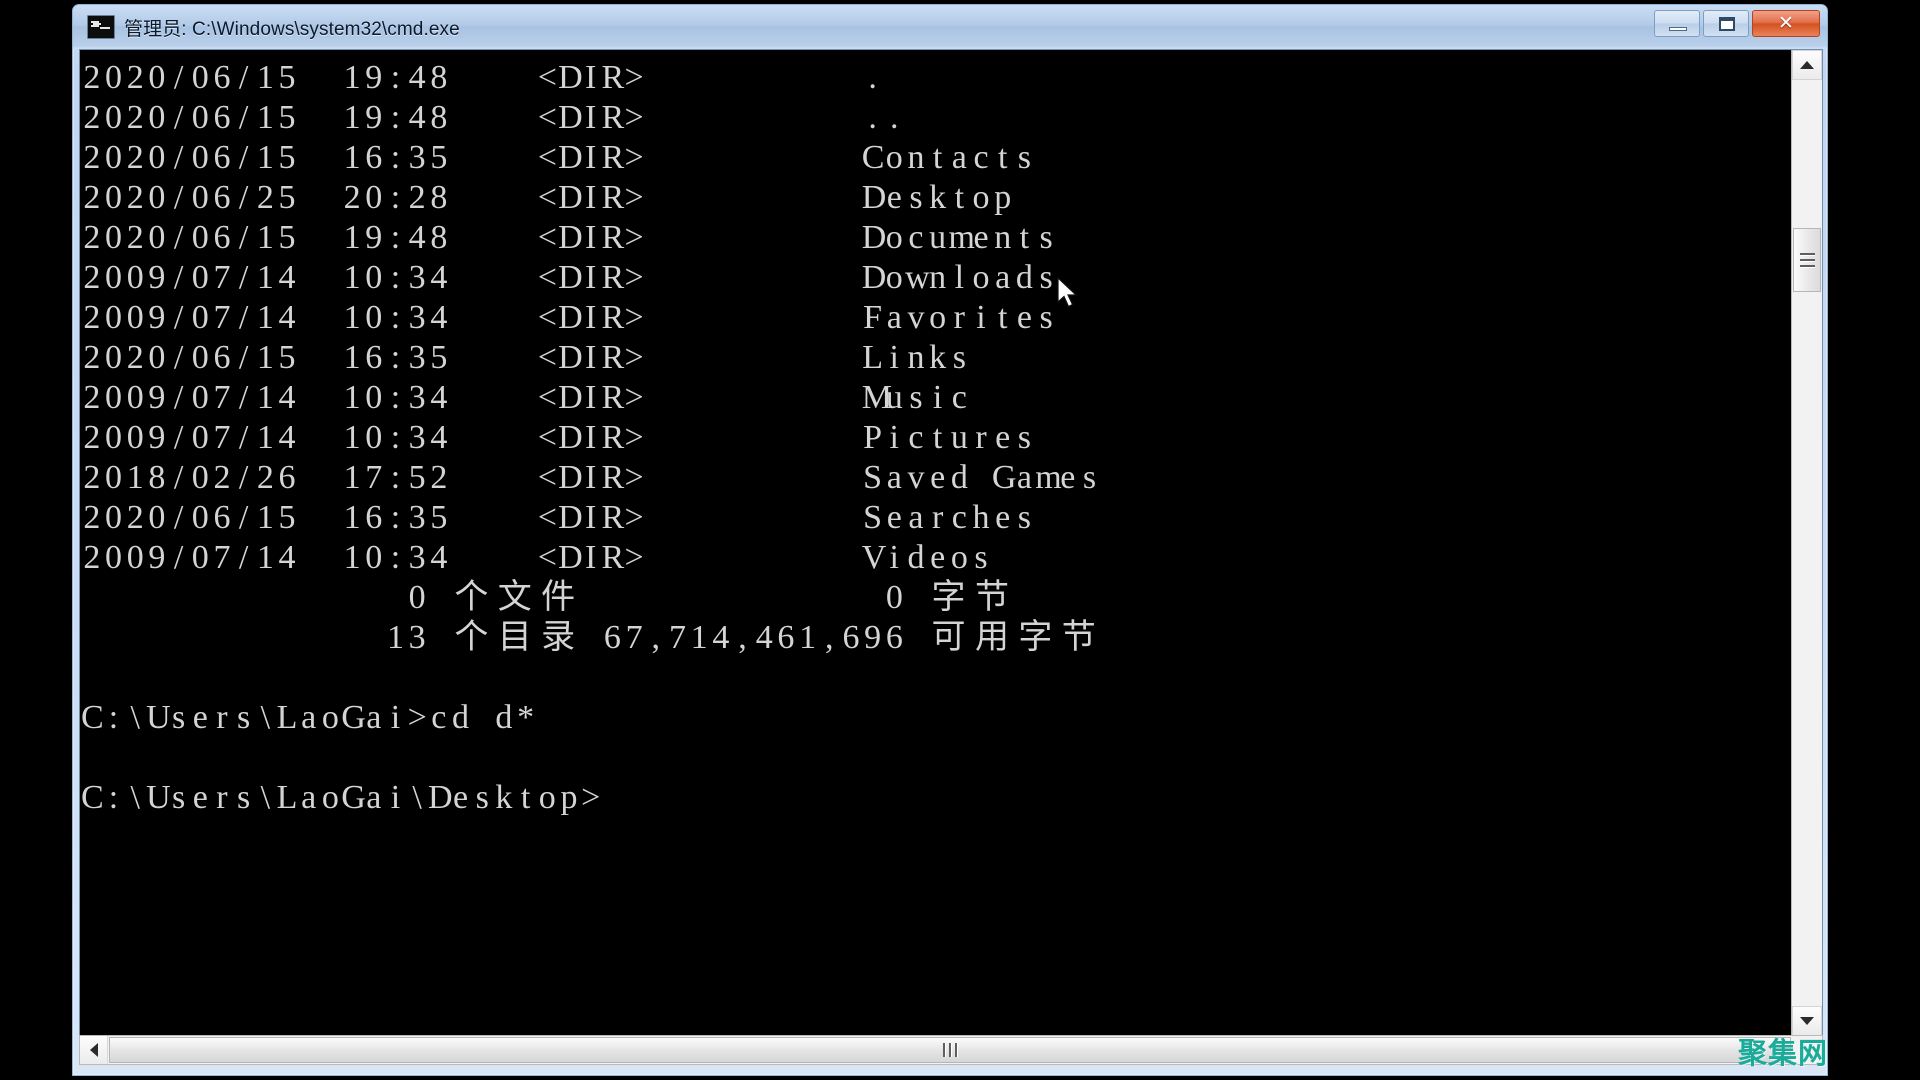 The height and width of the screenshot is (1080, 1920). I want to click on vertical-scrollbar-thumb, so click(1807, 260).